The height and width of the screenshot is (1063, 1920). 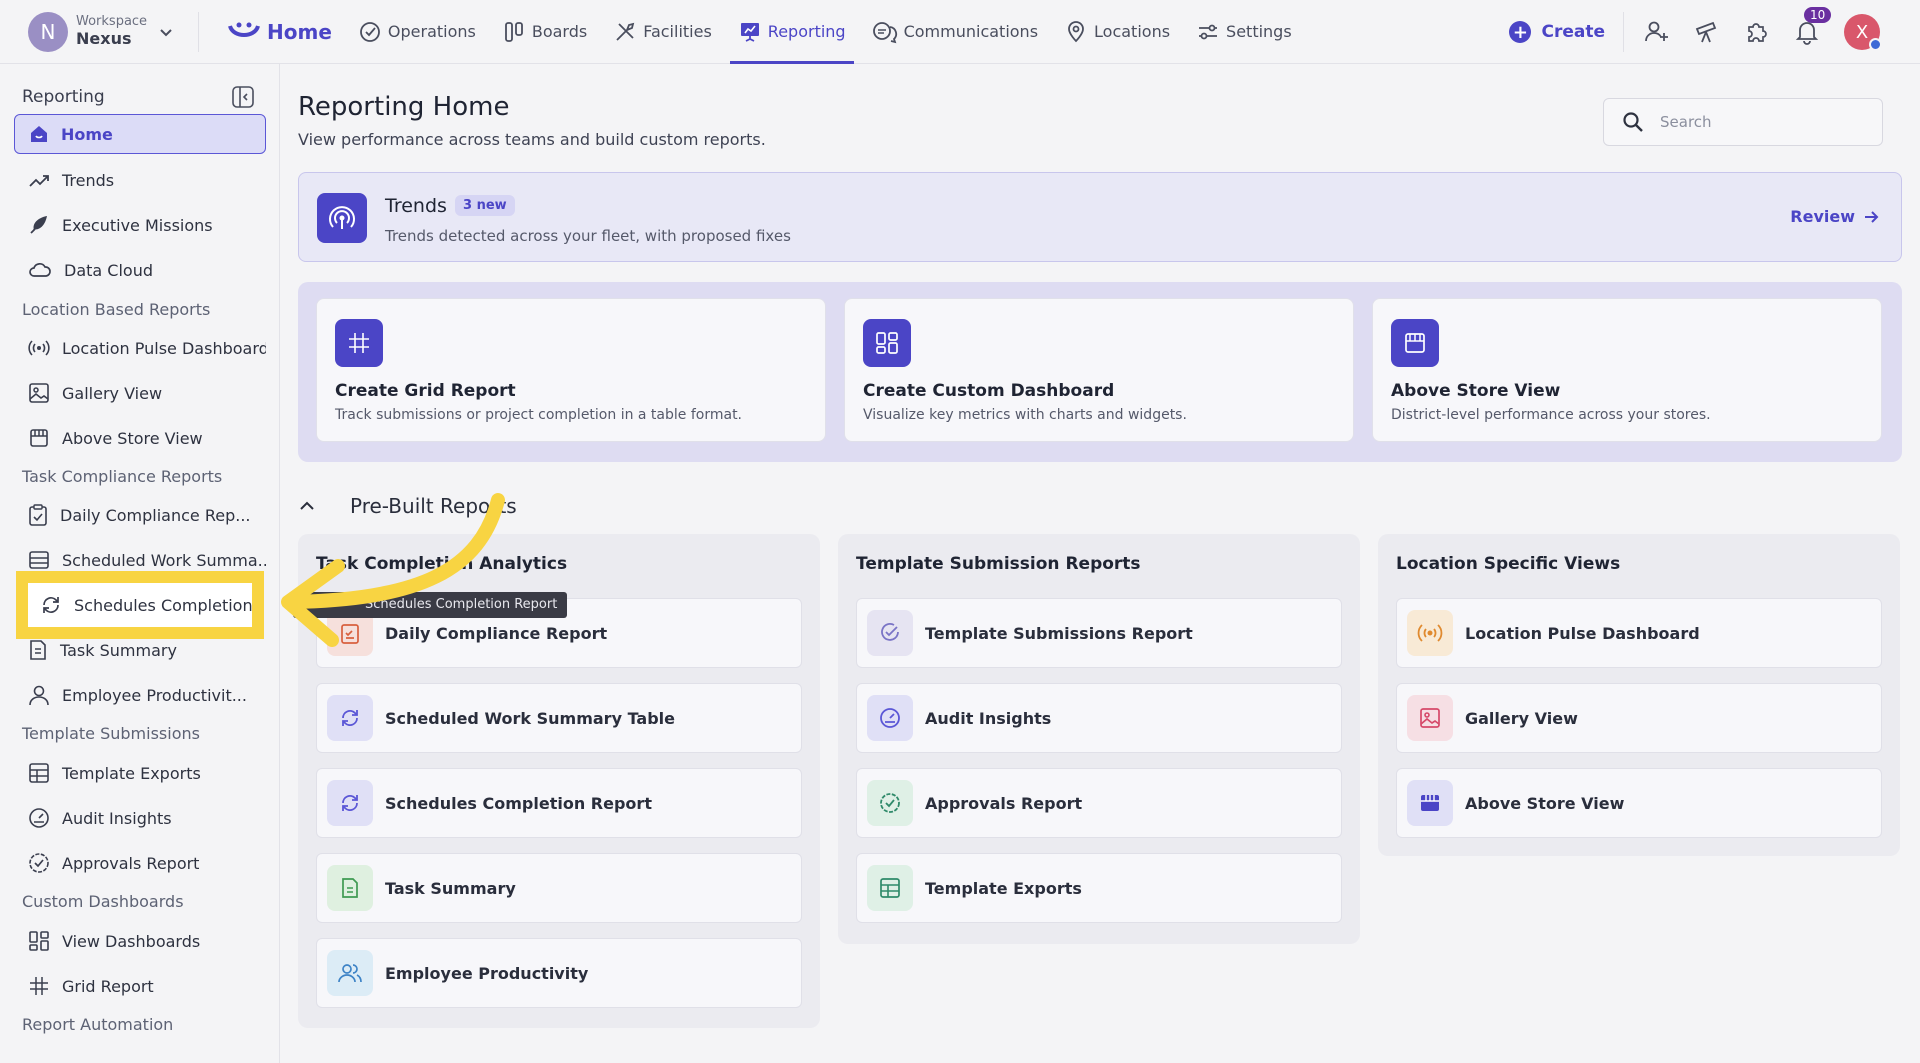 I want to click on sidebar-item-label: Grid Report, so click(x=108, y=986).